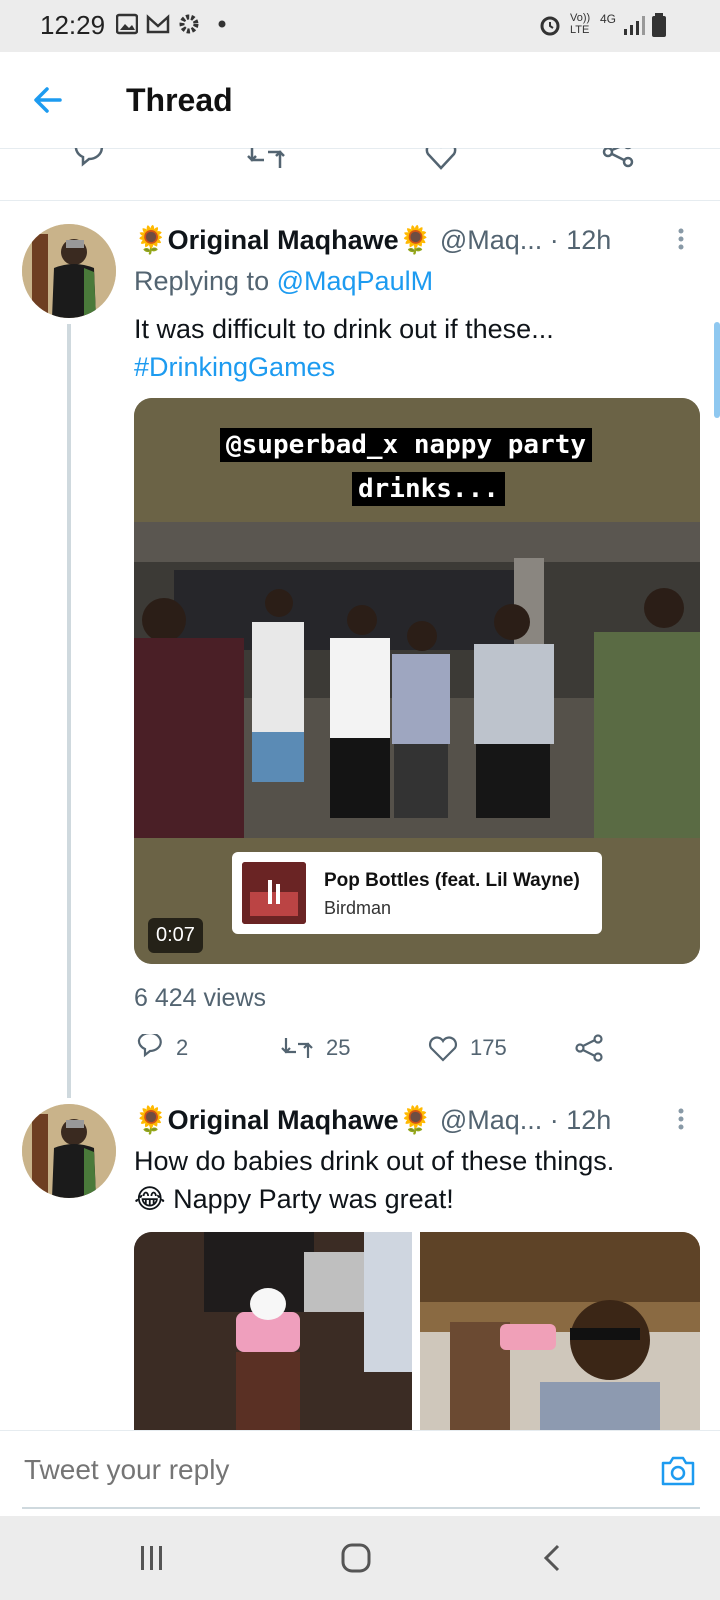  Describe the element at coordinates (550, 26) in the screenshot. I see `alarm-icon` at that location.